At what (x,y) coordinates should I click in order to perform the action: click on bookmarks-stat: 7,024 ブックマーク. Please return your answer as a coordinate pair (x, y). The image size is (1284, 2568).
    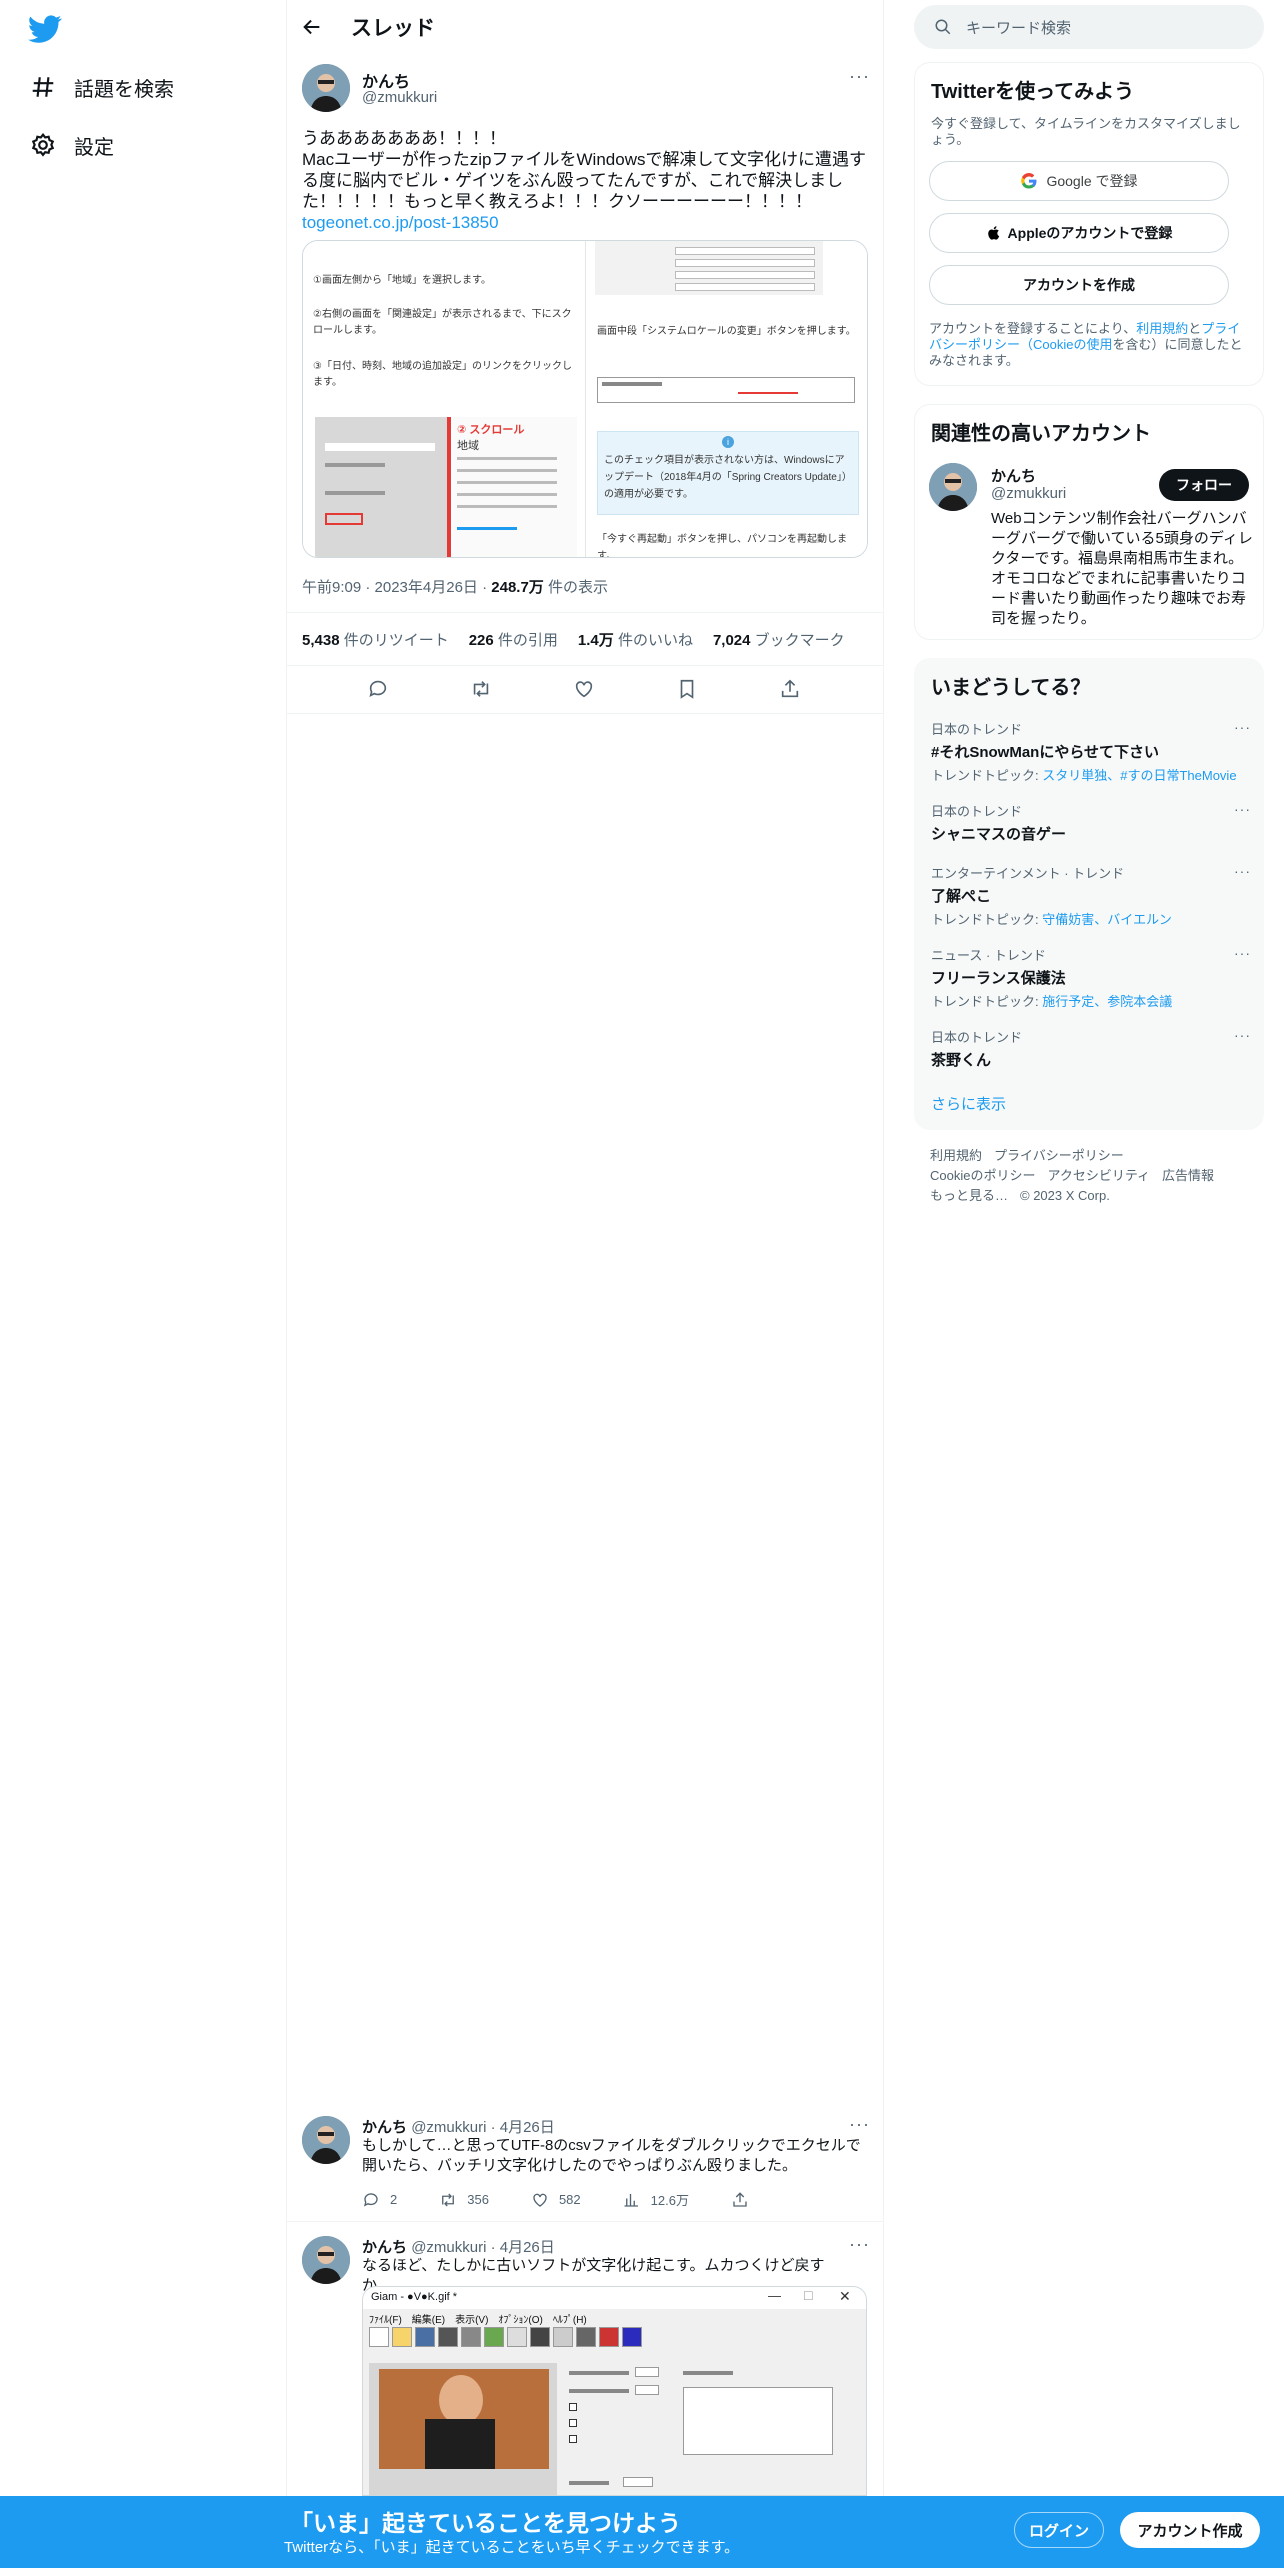
    Looking at the image, I should click on (779, 639).